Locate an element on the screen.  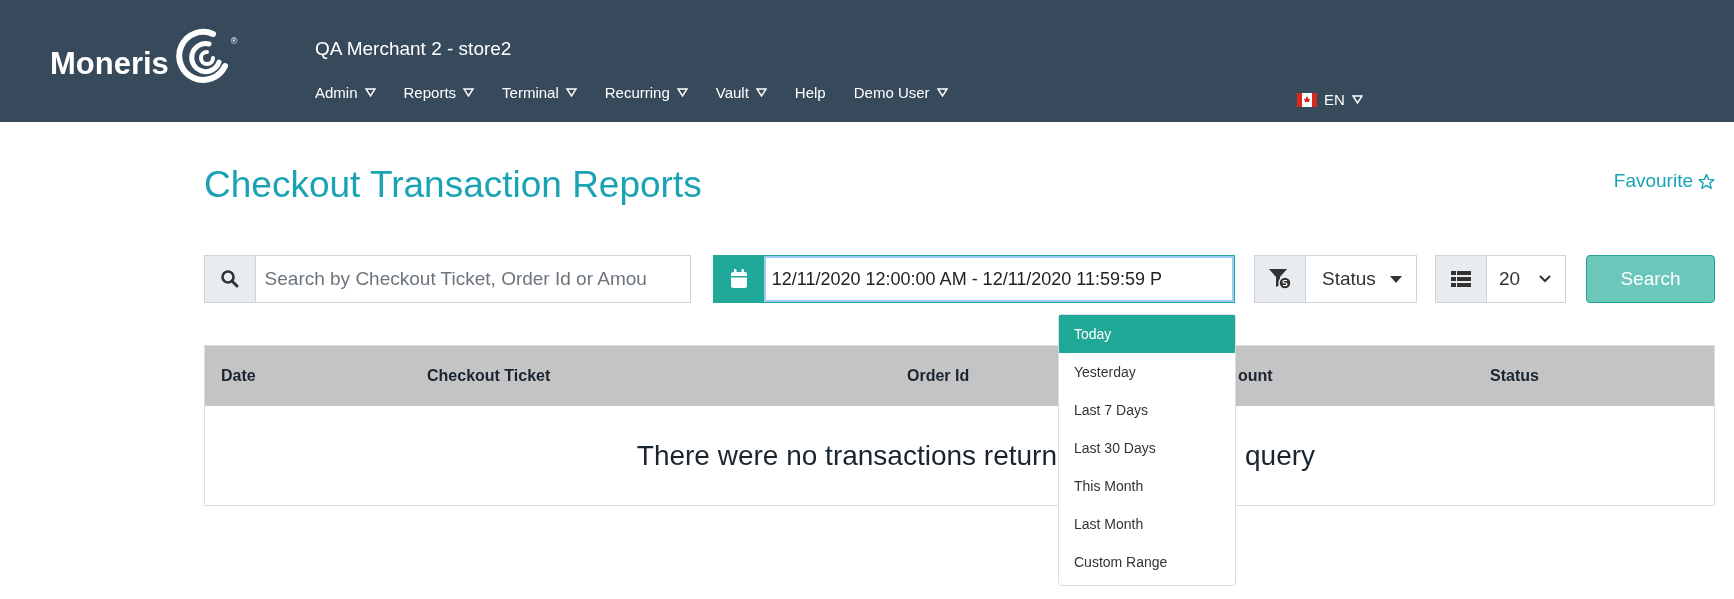
date-range-option: Custom Range is located at coordinates (1147, 562).